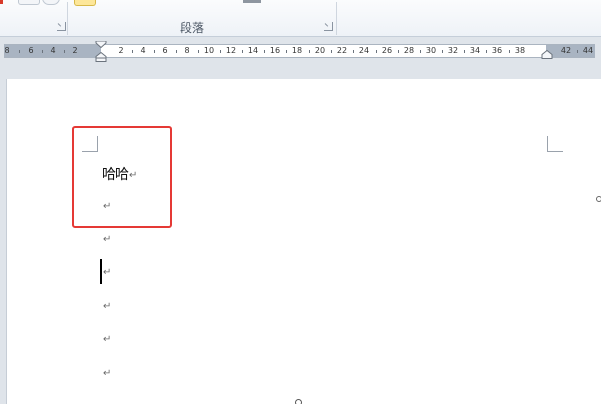 This screenshot has height=404, width=601. What do you see at coordinates (320, 50) in the screenshot?
I see `ruler-label: 20` at bounding box center [320, 50].